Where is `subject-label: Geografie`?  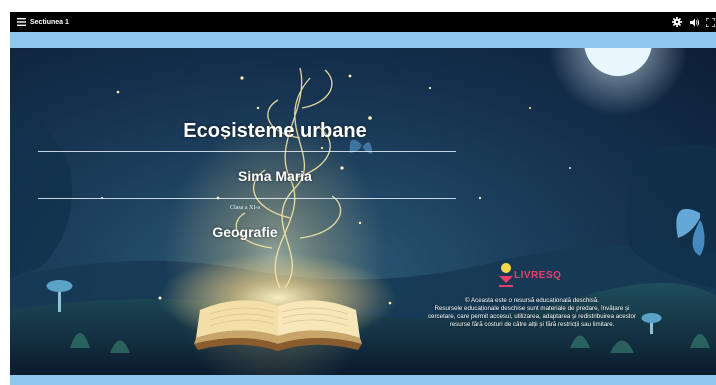
subject-label: Geografie is located at coordinates (245, 232).